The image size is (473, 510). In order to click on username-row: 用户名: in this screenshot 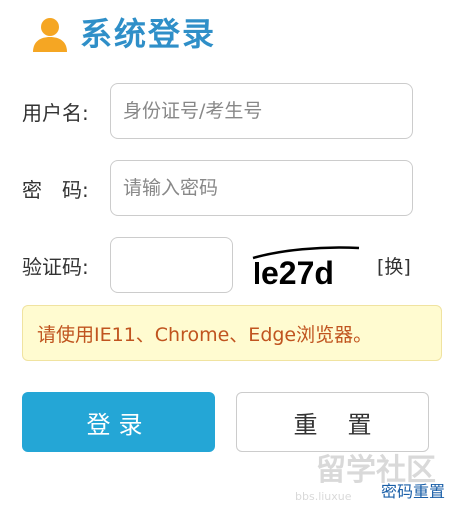, I will do `click(217, 111)`.